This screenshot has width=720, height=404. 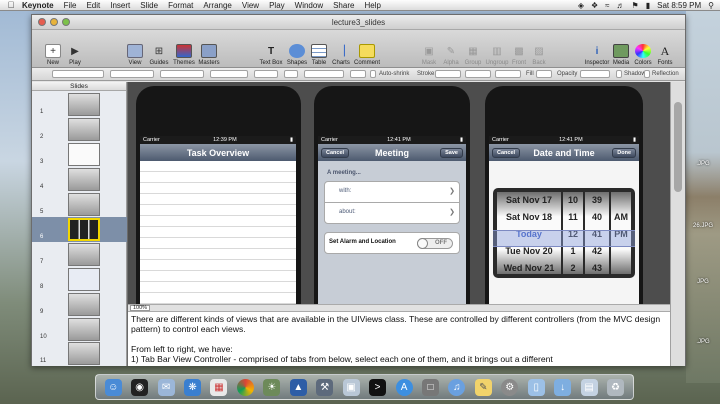 I want to click on folder-icon: ▯, so click(x=536, y=387).